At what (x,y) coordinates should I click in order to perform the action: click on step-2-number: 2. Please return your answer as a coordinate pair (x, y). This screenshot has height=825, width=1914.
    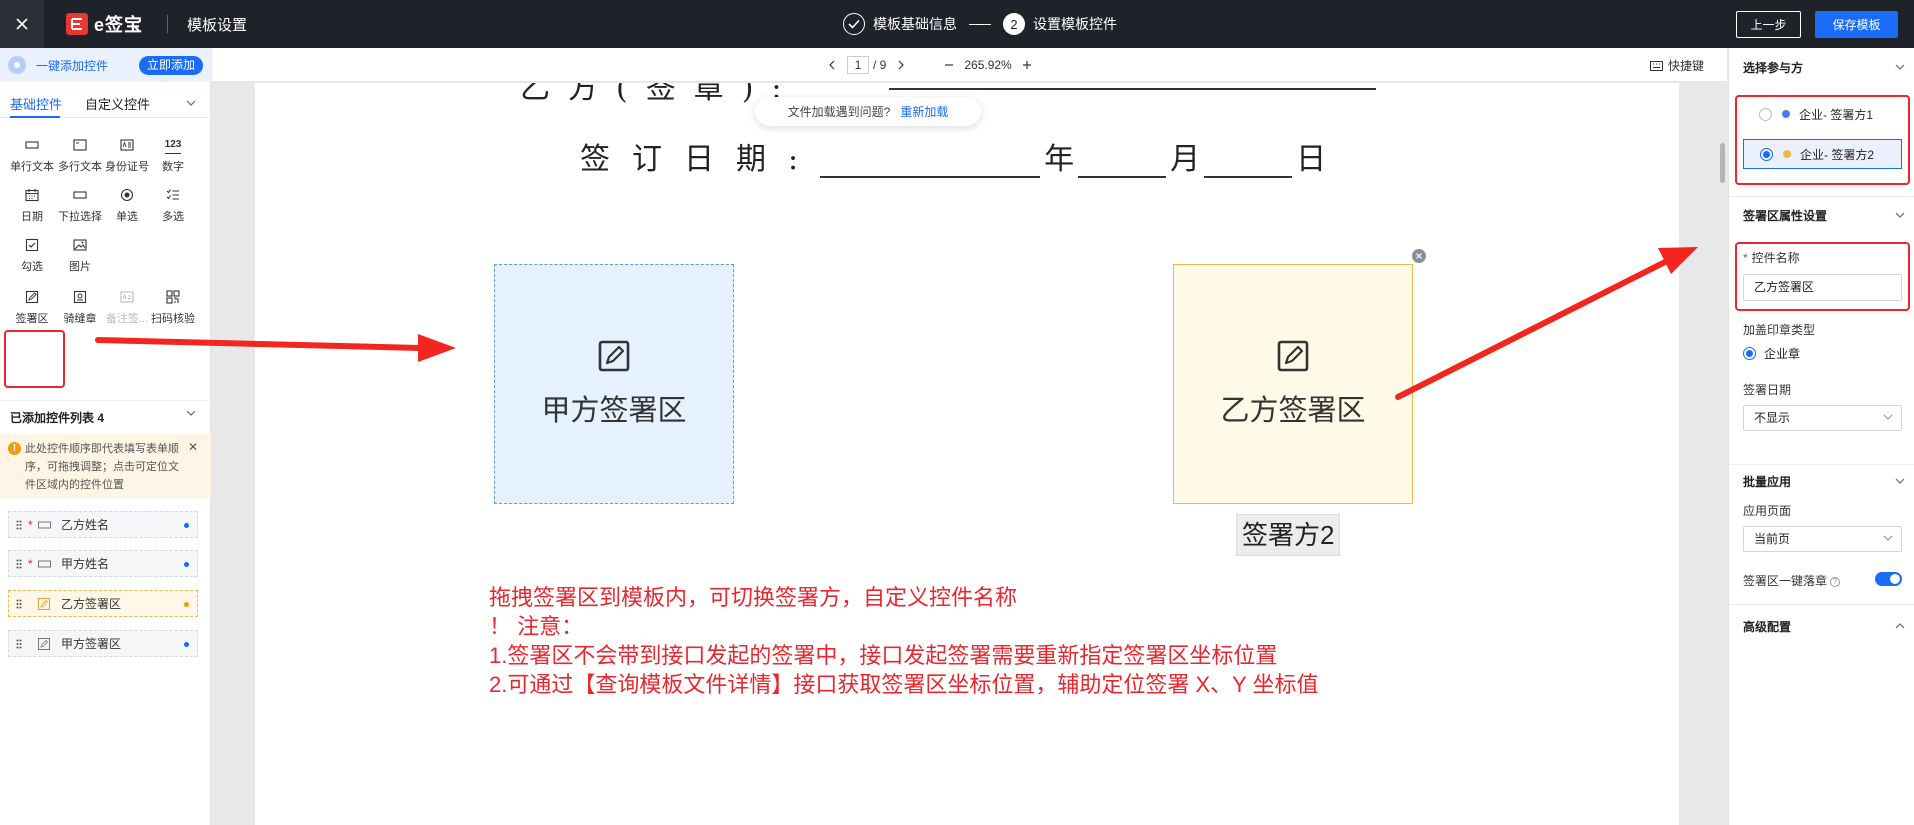
    Looking at the image, I should click on (1014, 24).